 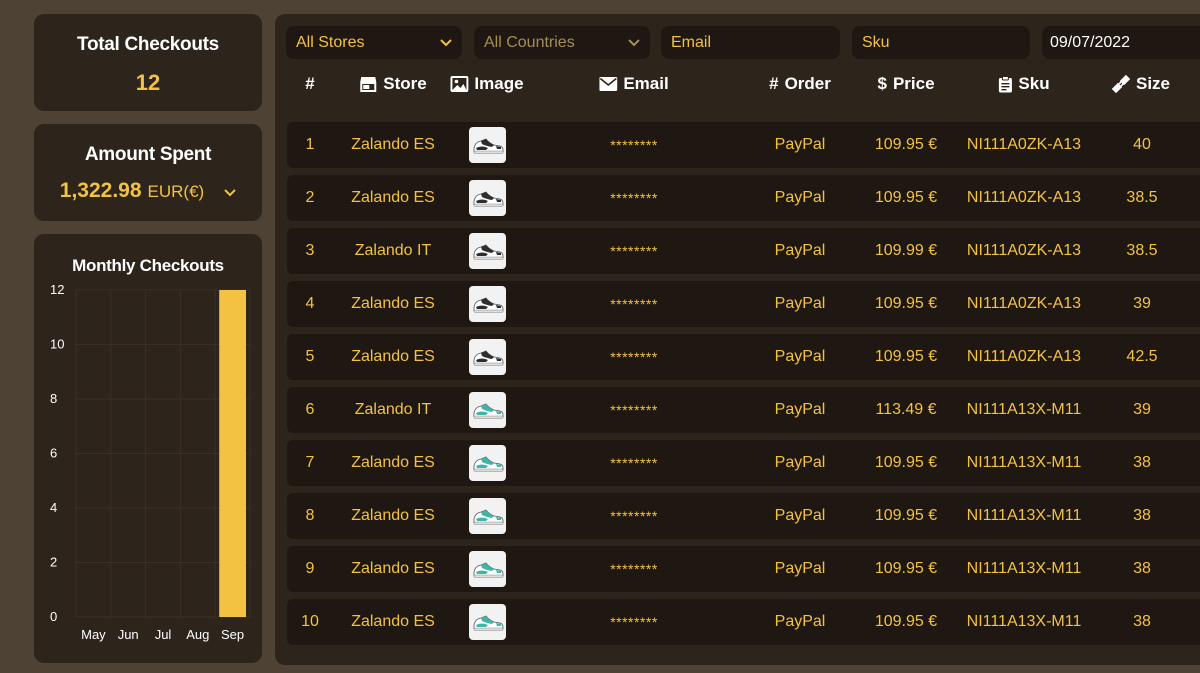 What do you see at coordinates (309, 84) in the screenshot?
I see `column-number-header: #` at bounding box center [309, 84].